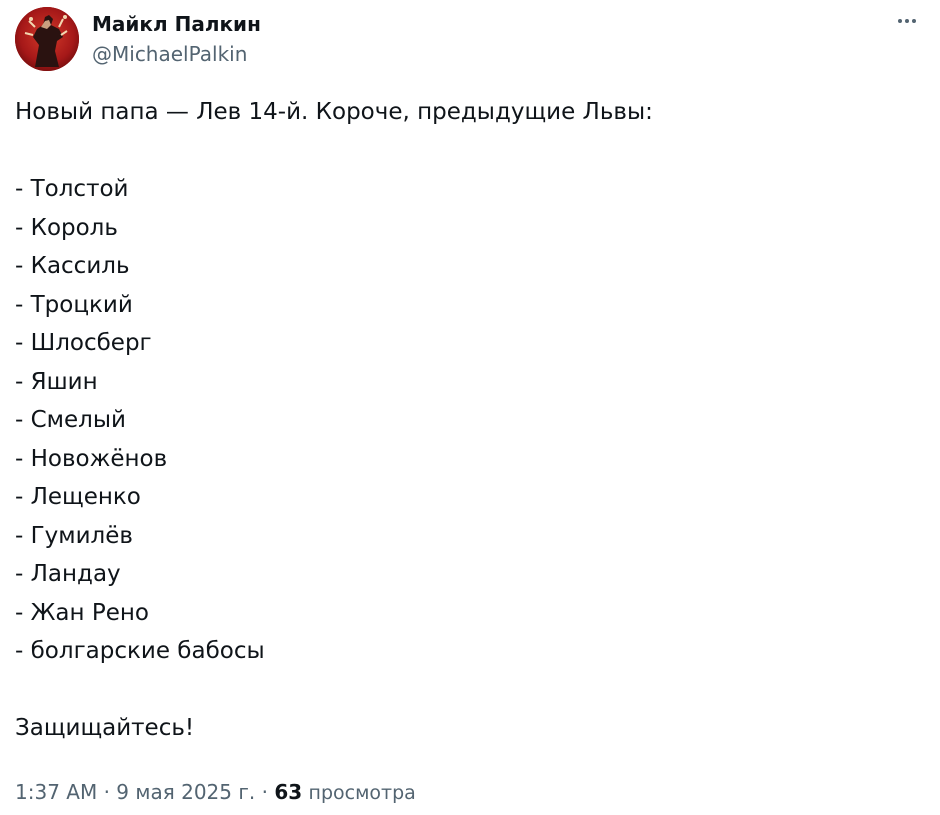 The height and width of the screenshot is (815, 940). Describe the element at coordinates (70, 420) in the screenshot. I see `list-item: - Смелый` at that location.